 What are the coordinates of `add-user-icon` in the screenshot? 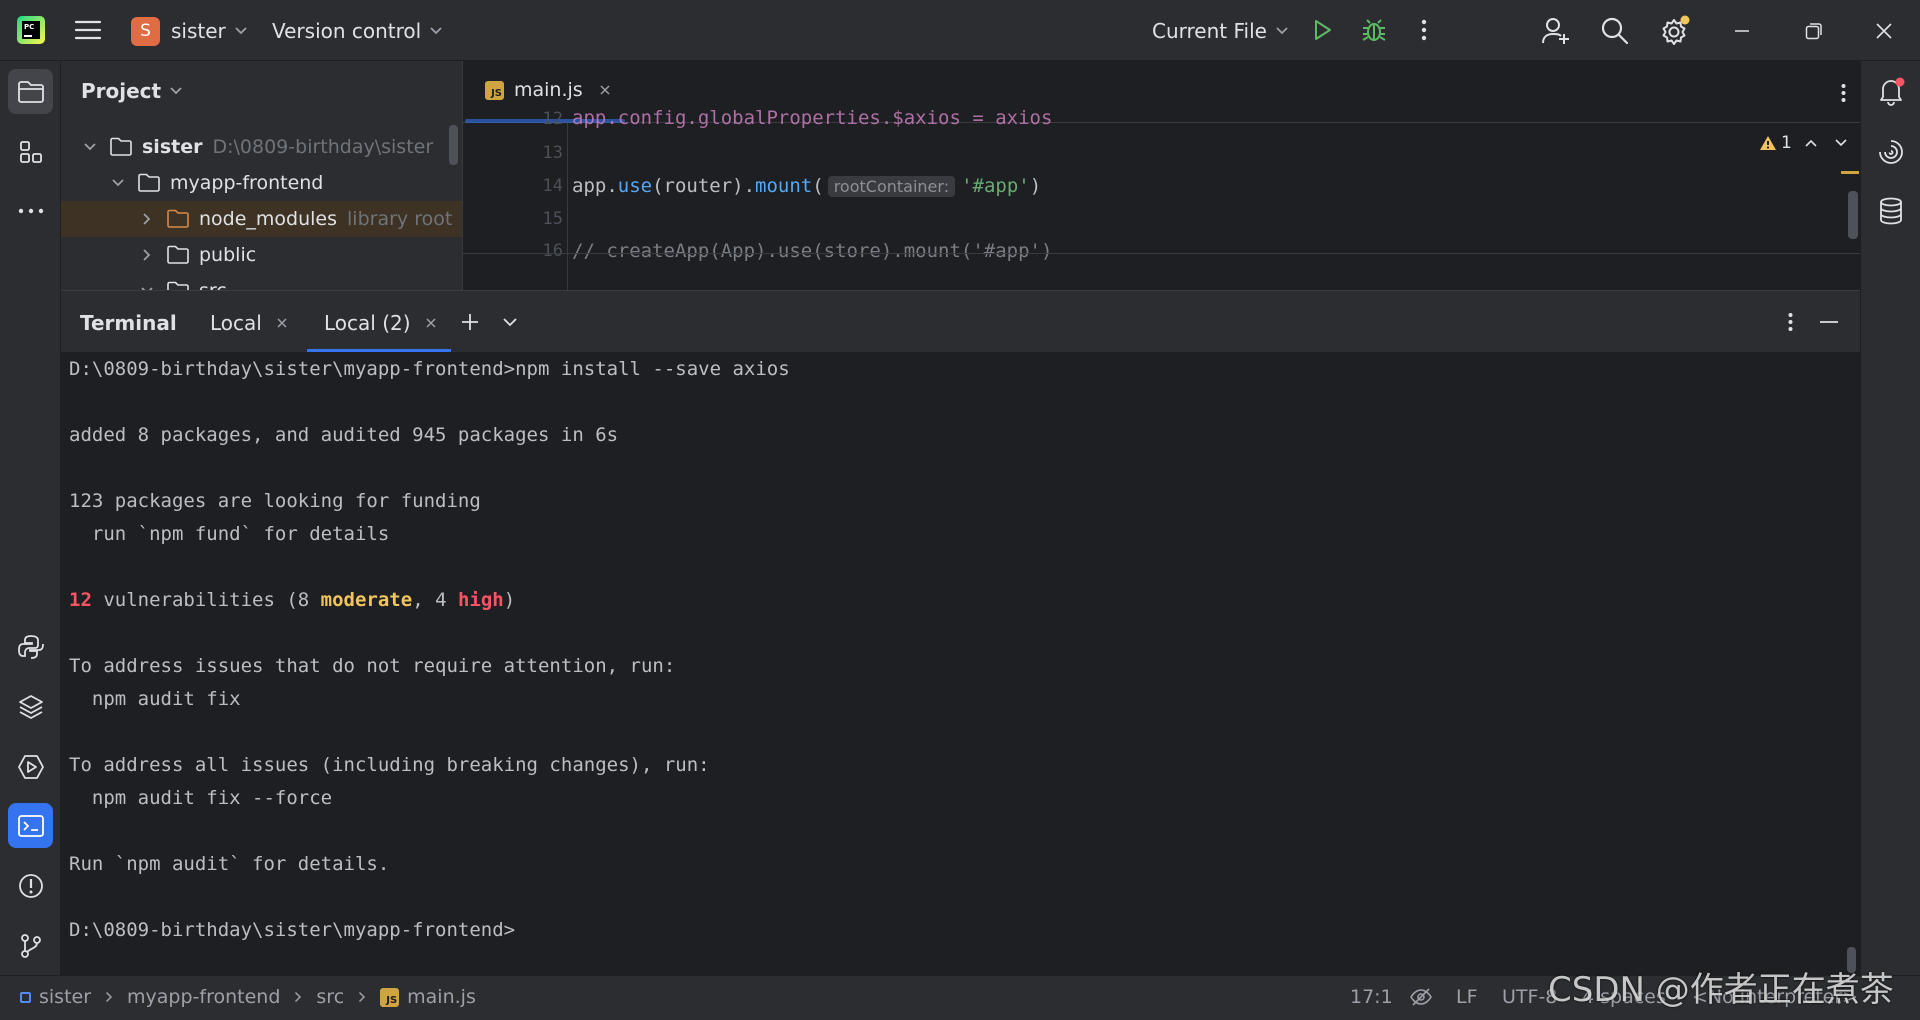 It's located at (1556, 31).